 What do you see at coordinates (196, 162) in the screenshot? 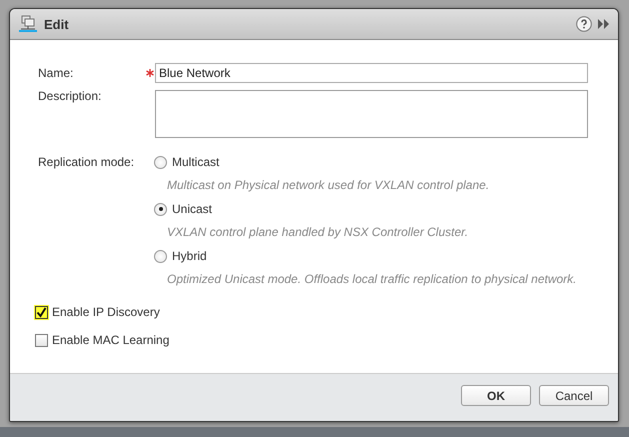
I see `radio-label: Multicast` at bounding box center [196, 162].